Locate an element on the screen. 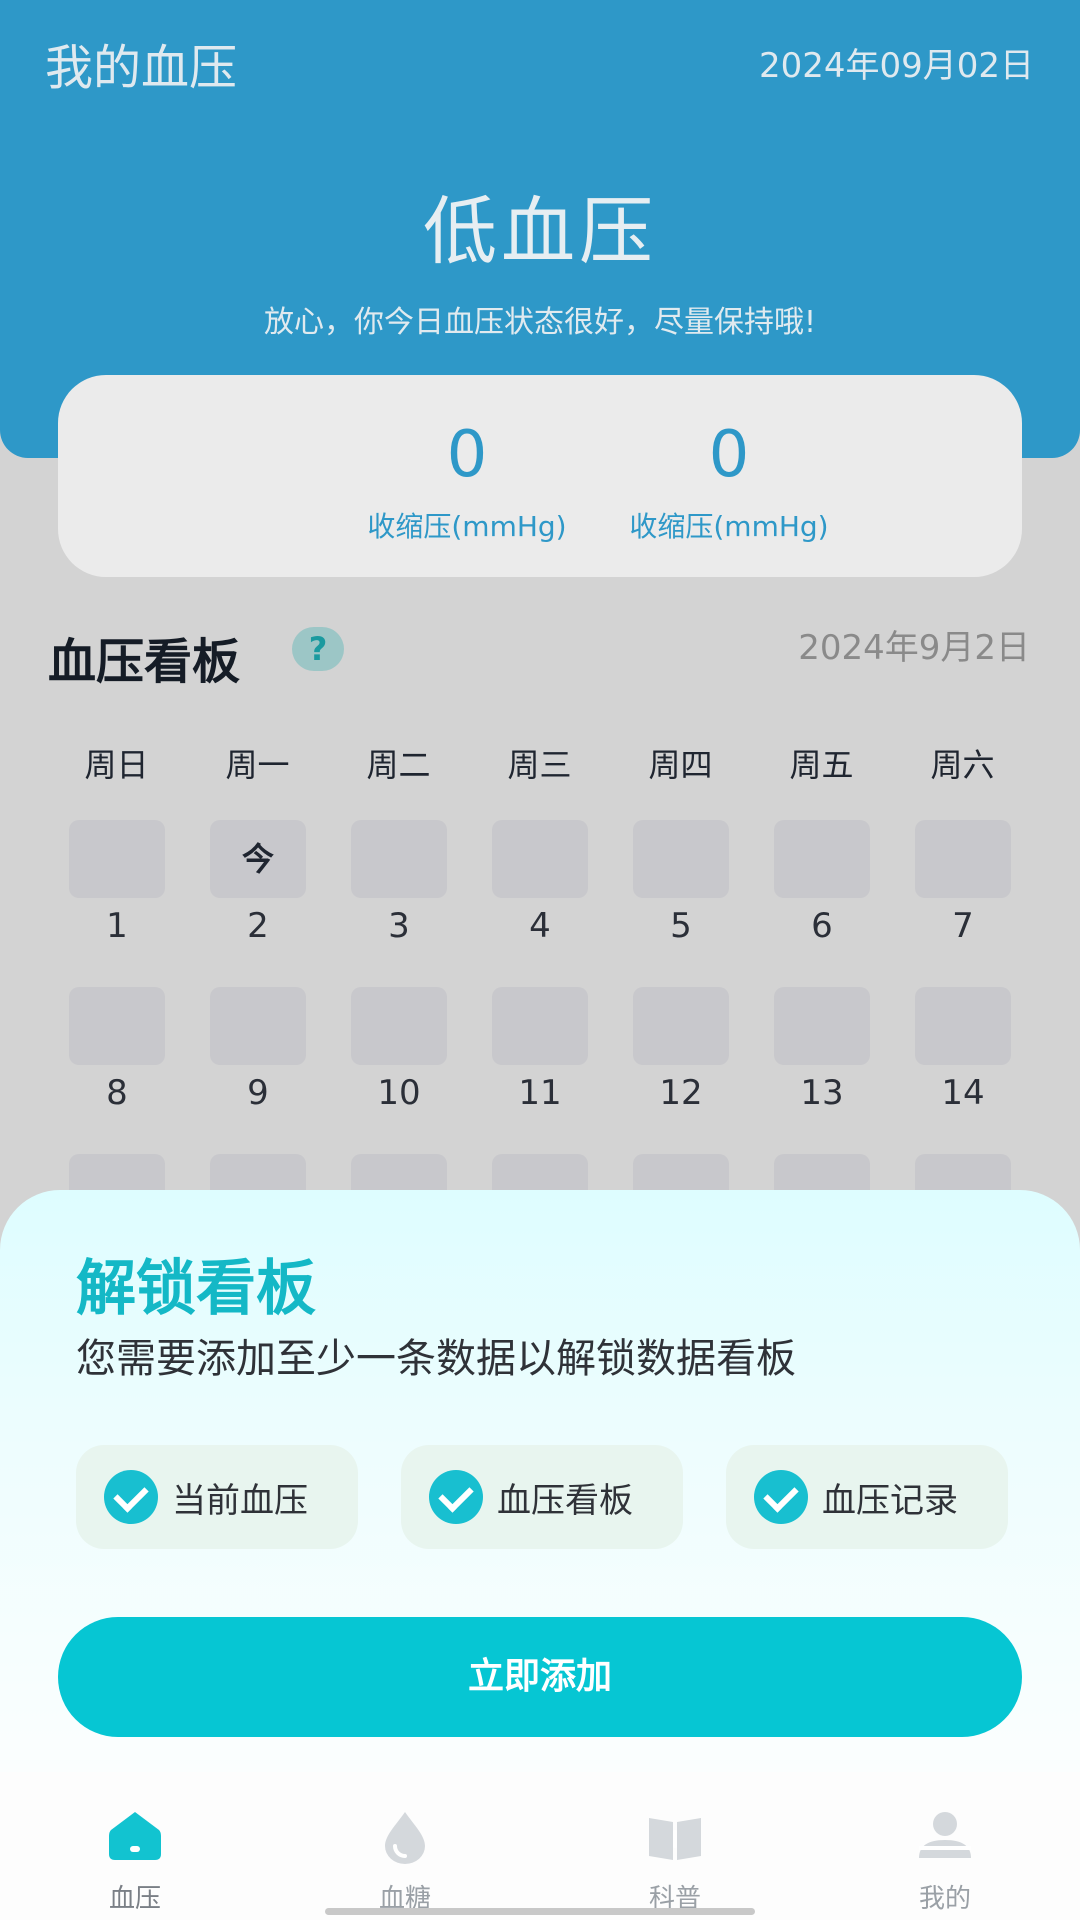  board-date: 2024年9月2日 is located at coordinates (914, 648).